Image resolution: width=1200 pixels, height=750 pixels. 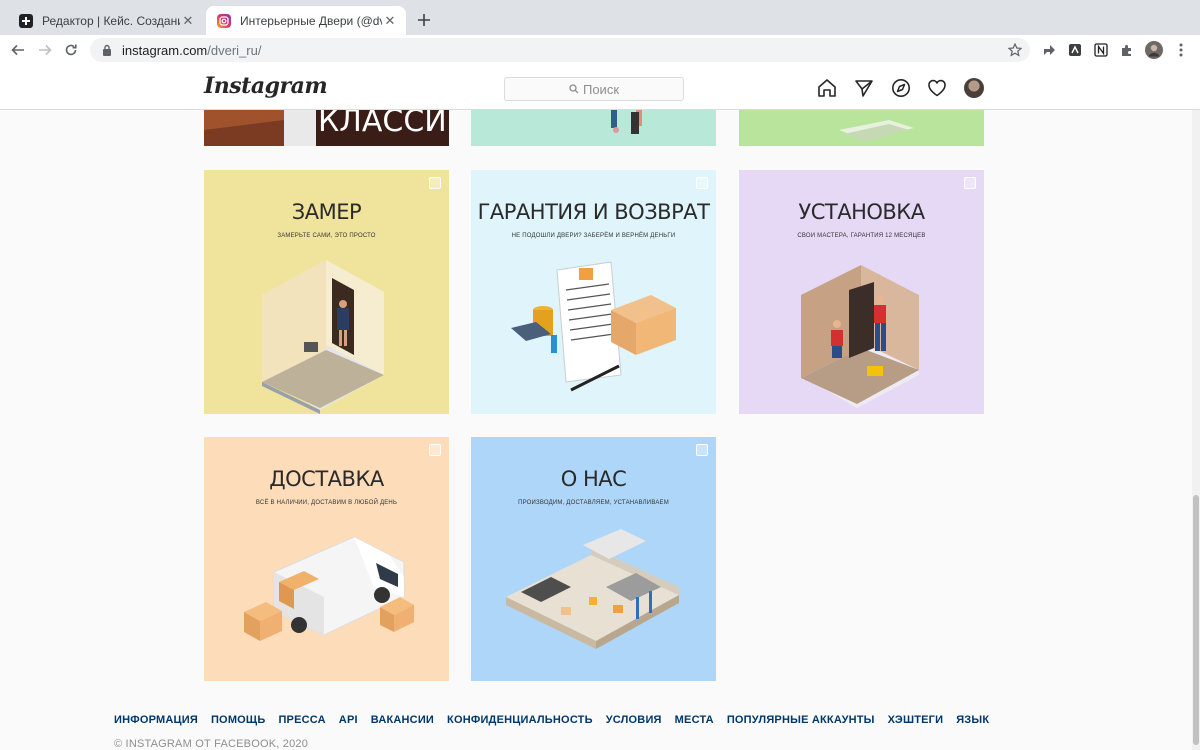 What do you see at coordinates (311, 20) in the screenshot?
I see `tab-title: Интерьерные Двери (@dveri_` at bounding box center [311, 20].